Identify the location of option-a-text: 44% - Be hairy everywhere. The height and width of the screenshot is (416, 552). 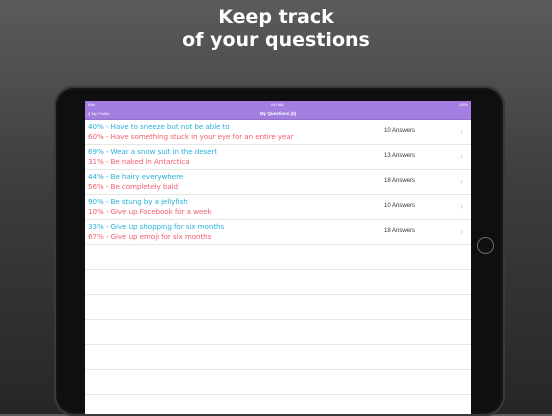
(136, 176).